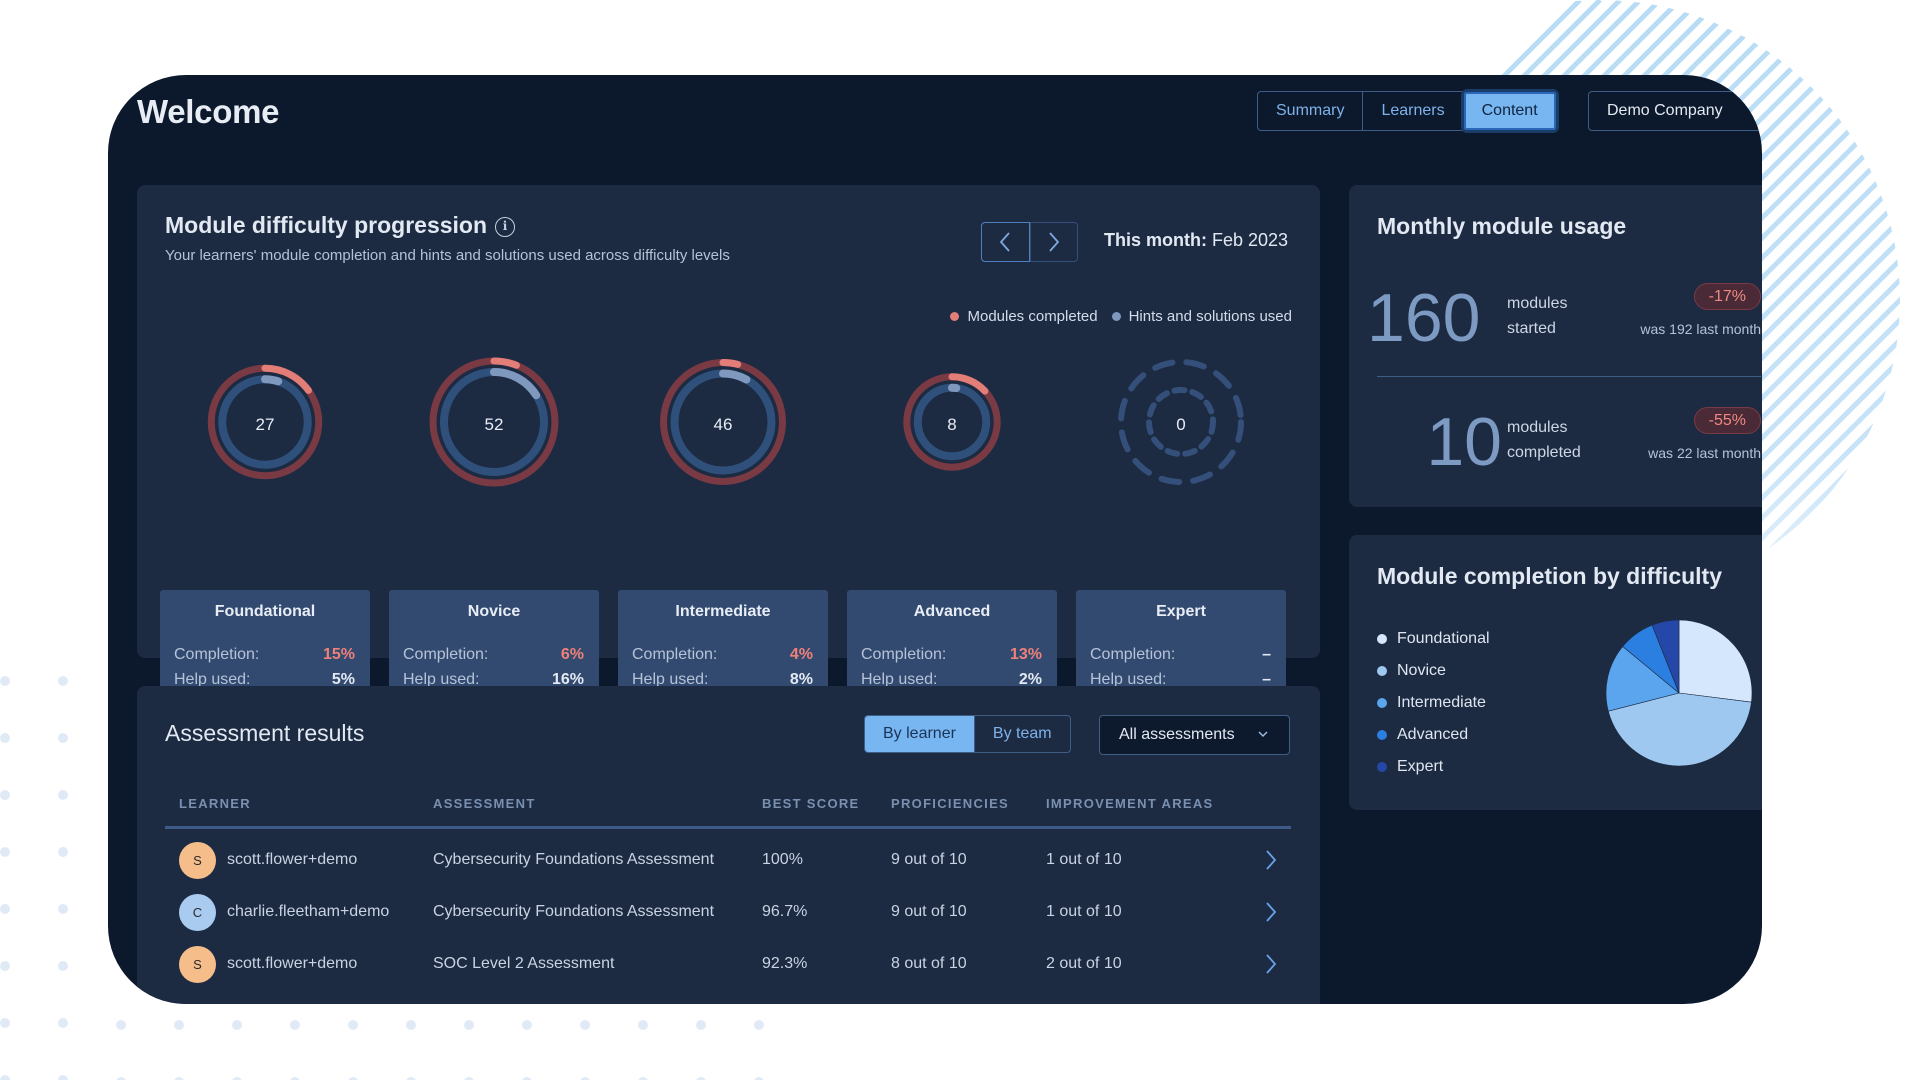 The height and width of the screenshot is (1080, 1920). What do you see at coordinates (308, 911) in the screenshot?
I see `learner-name: charlie.fleetham+demo` at bounding box center [308, 911].